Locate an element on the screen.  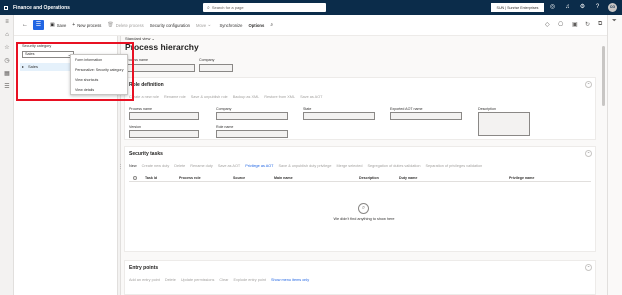
company-label: Company is located at coordinates (207, 60).